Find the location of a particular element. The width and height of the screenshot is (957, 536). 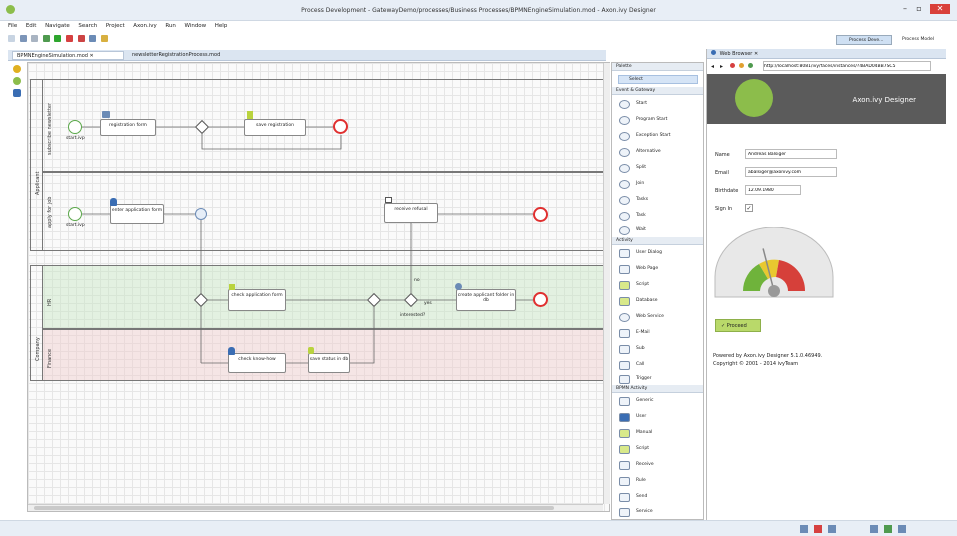

url-field is located at coordinates (847, 66).